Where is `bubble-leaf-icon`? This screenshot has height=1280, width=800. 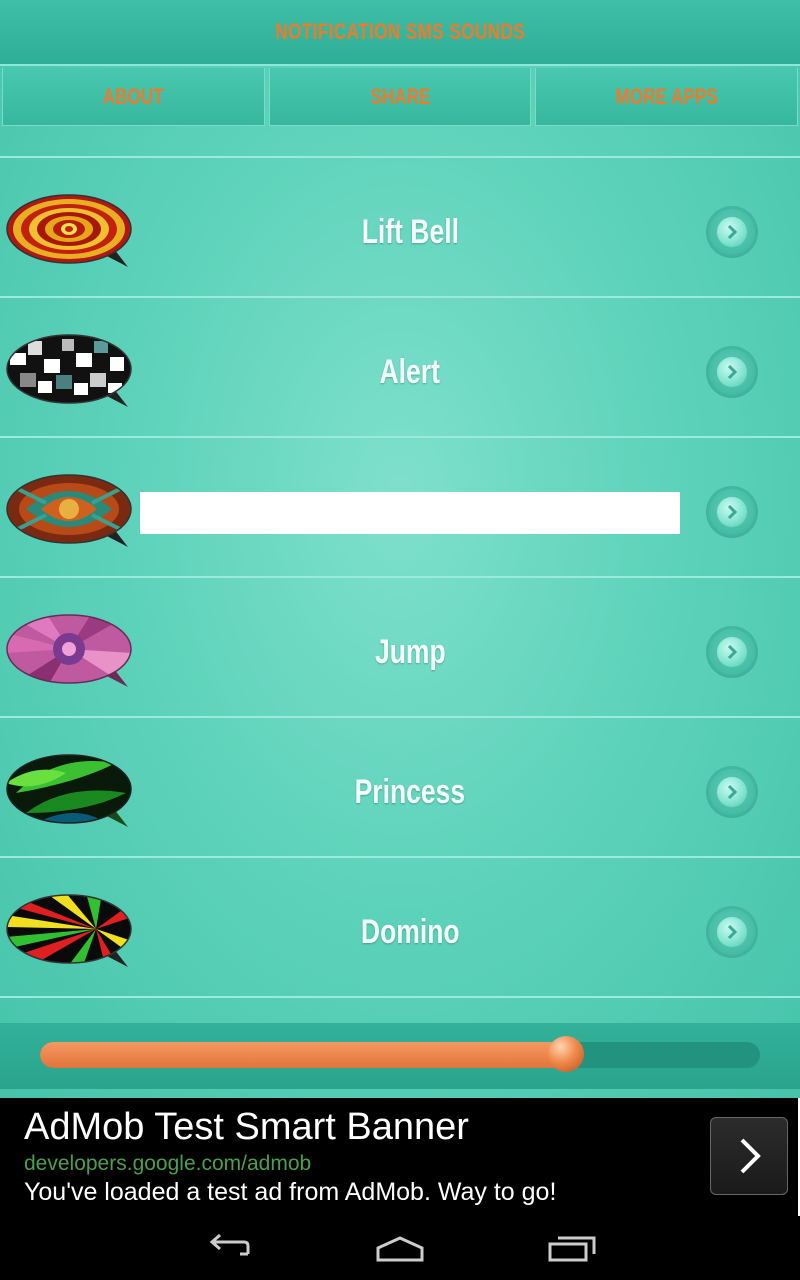
bubble-leaf-icon is located at coordinates (69, 790).